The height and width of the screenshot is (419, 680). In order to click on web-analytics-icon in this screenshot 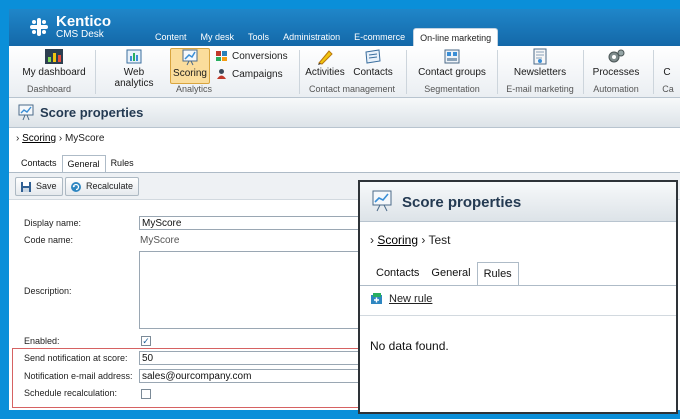, I will do `click(134, 56)`.